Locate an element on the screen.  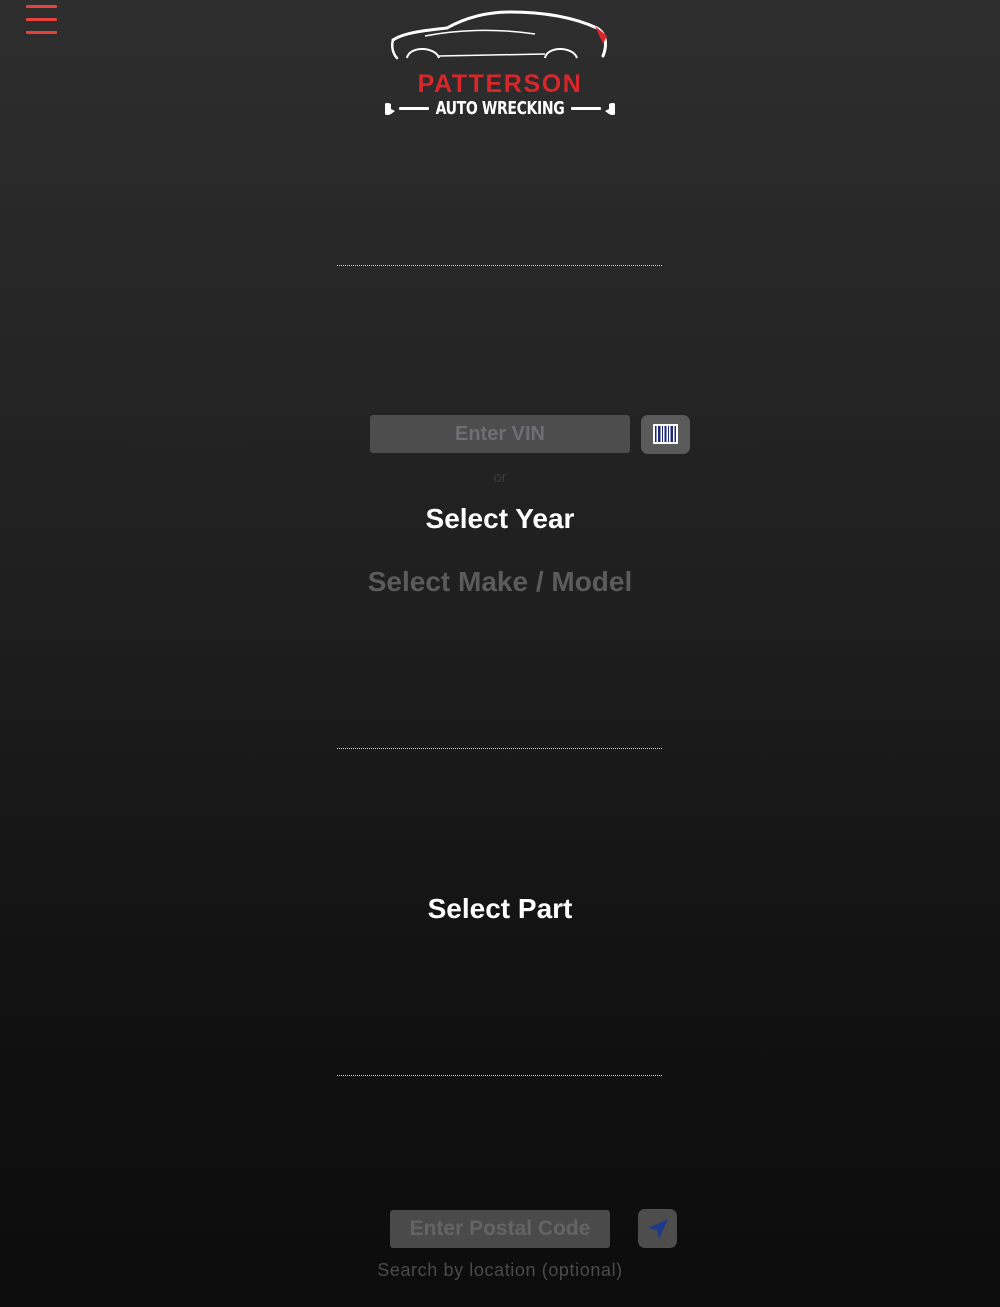
or-separator: or is located at coordinates (500, 477).